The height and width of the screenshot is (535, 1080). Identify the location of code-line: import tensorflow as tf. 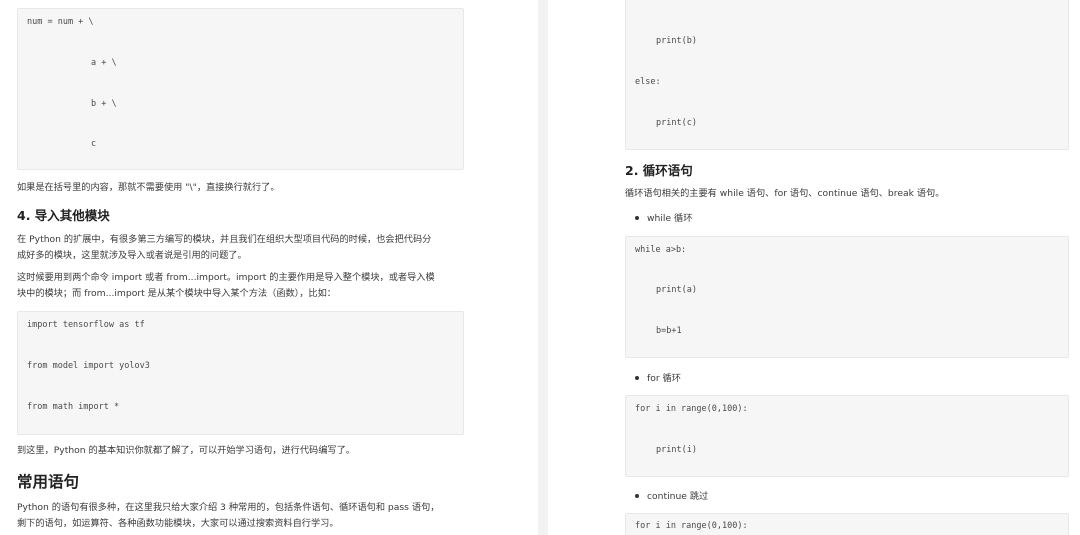
(86, 325).